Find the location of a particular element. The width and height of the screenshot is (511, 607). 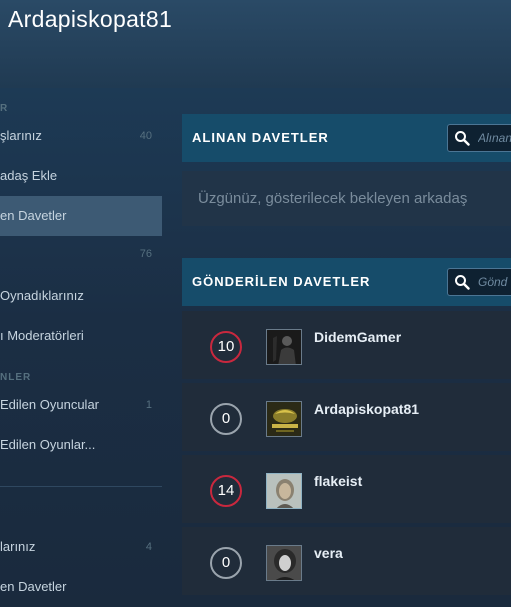

friend-row: 0 vera is located at coordinates (346, 561).